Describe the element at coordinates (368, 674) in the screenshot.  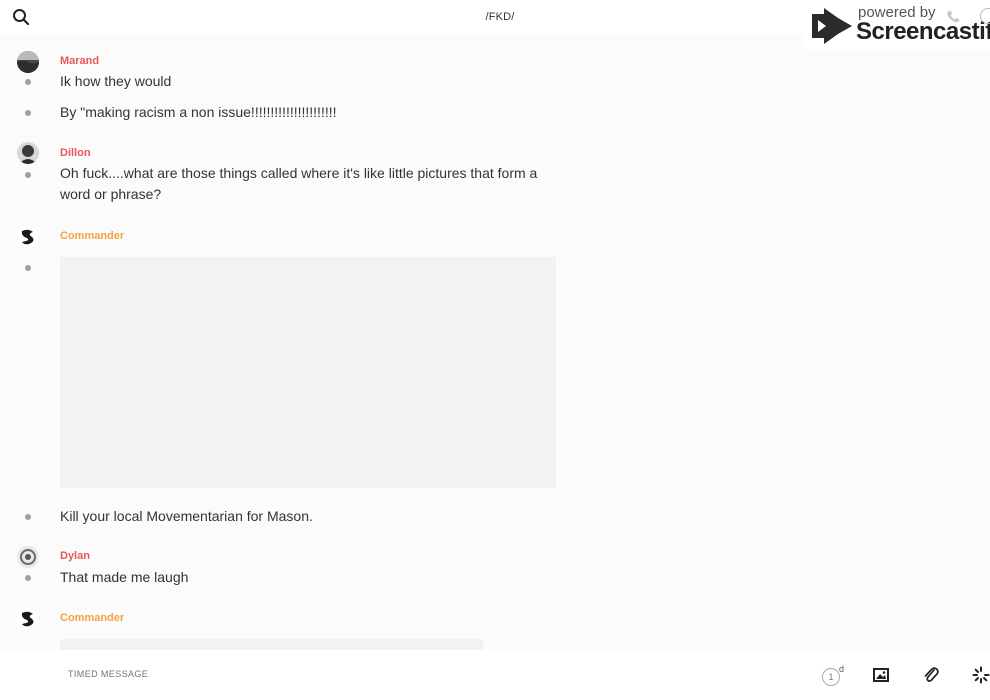
I see `timed-message-input` at that location.